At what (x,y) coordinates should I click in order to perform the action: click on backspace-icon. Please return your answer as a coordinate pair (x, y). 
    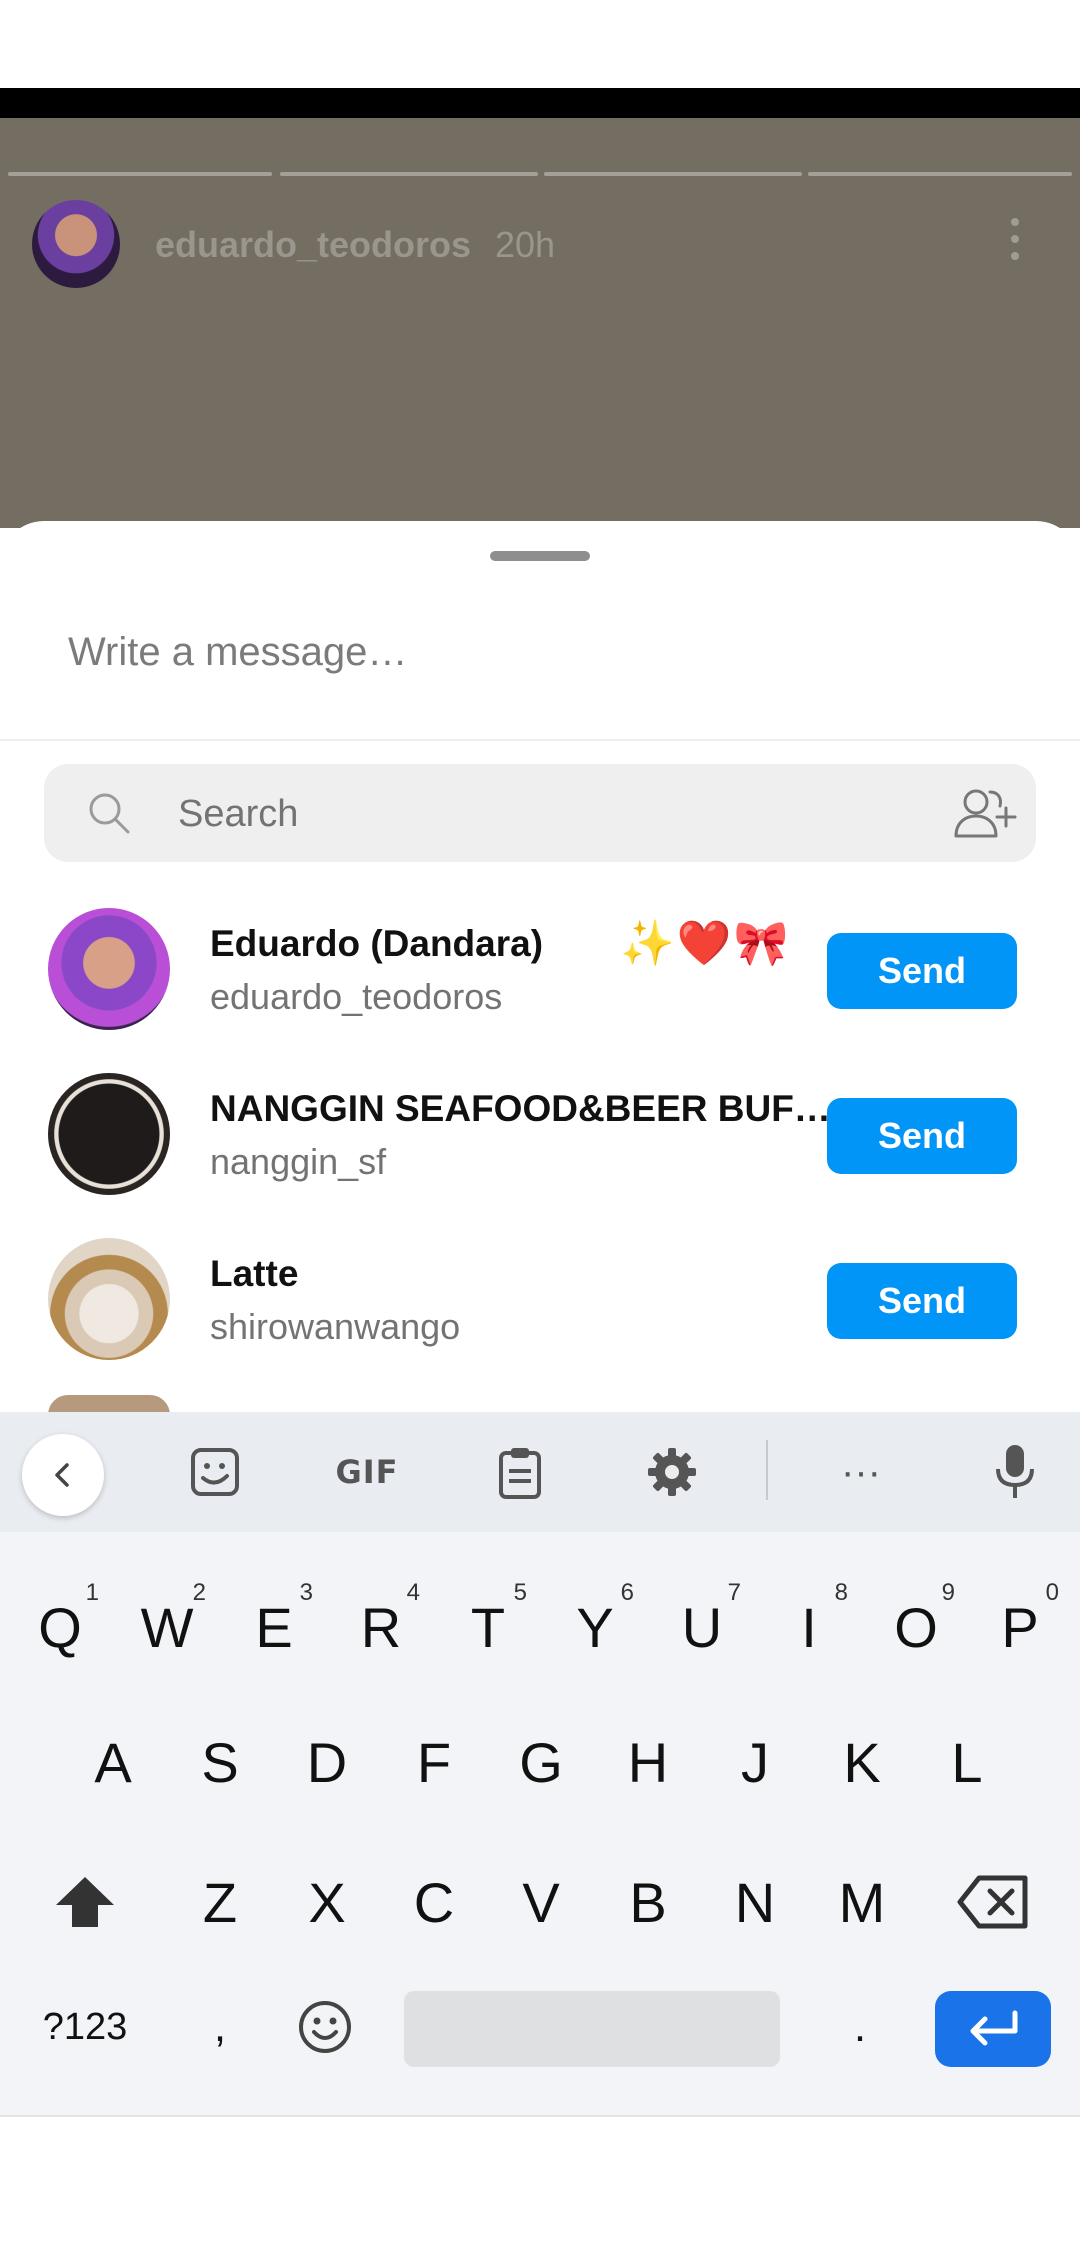
    Looking at the image, I should click on (992, 1902).